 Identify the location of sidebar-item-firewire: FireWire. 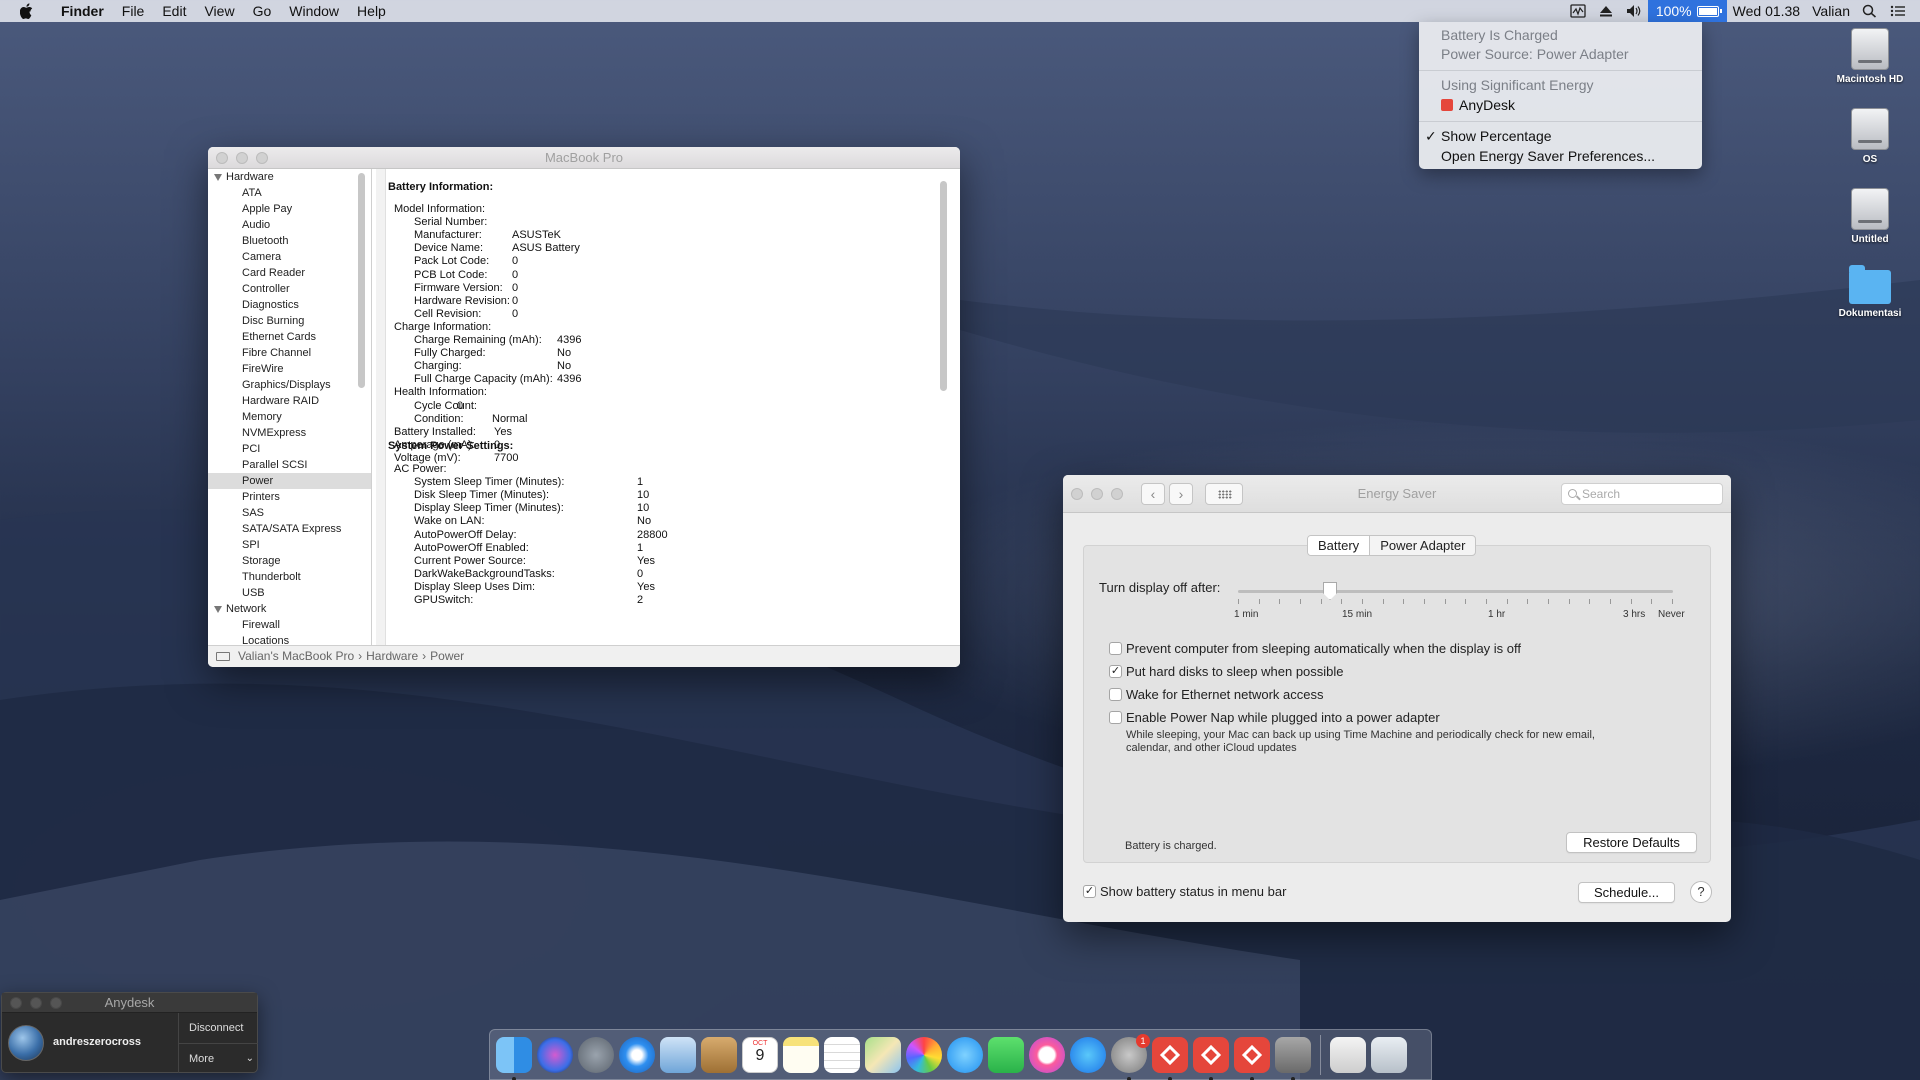
(289, 369).